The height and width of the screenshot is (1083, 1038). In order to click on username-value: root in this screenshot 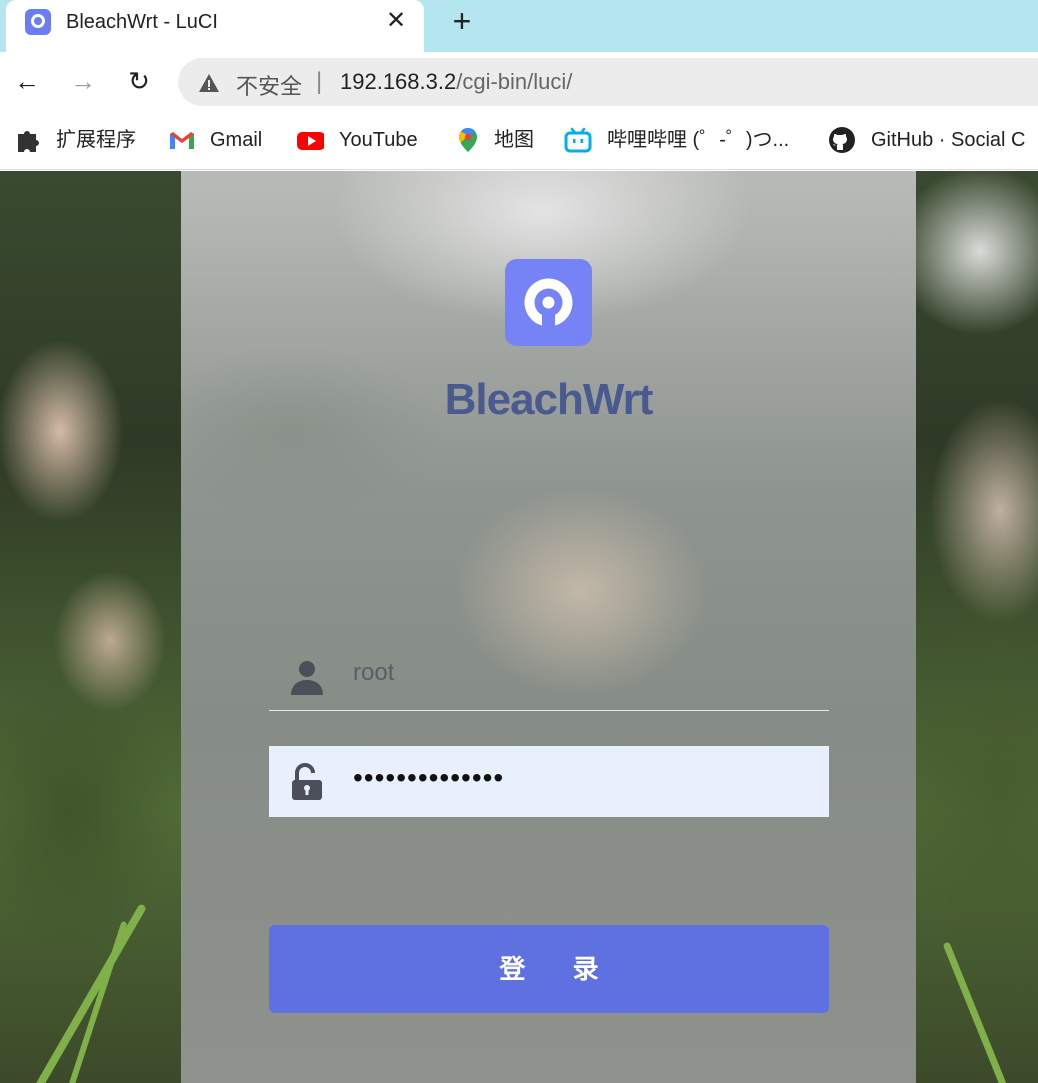, I will do `click(373, 673)`.